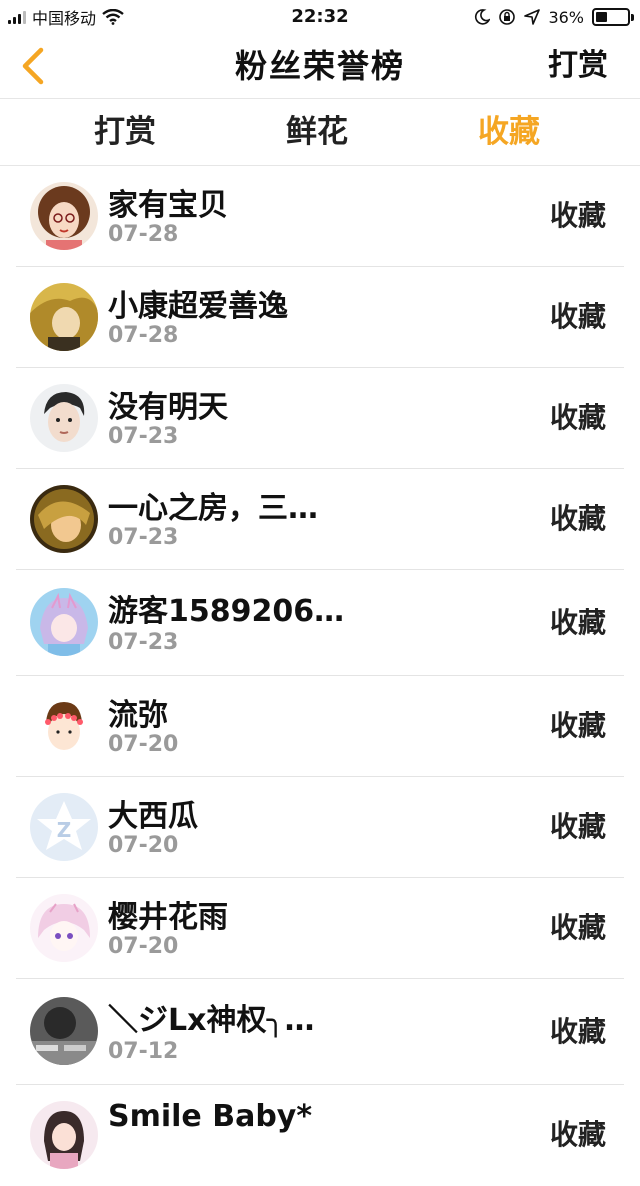 This screenshot has width=640, height=1186. What do you see at coordinates (320, 1032) in the screenshot?
I see `list-item: ＼ジLx神权╮… 07-12 收藏` at bounding box center [320, 1032].